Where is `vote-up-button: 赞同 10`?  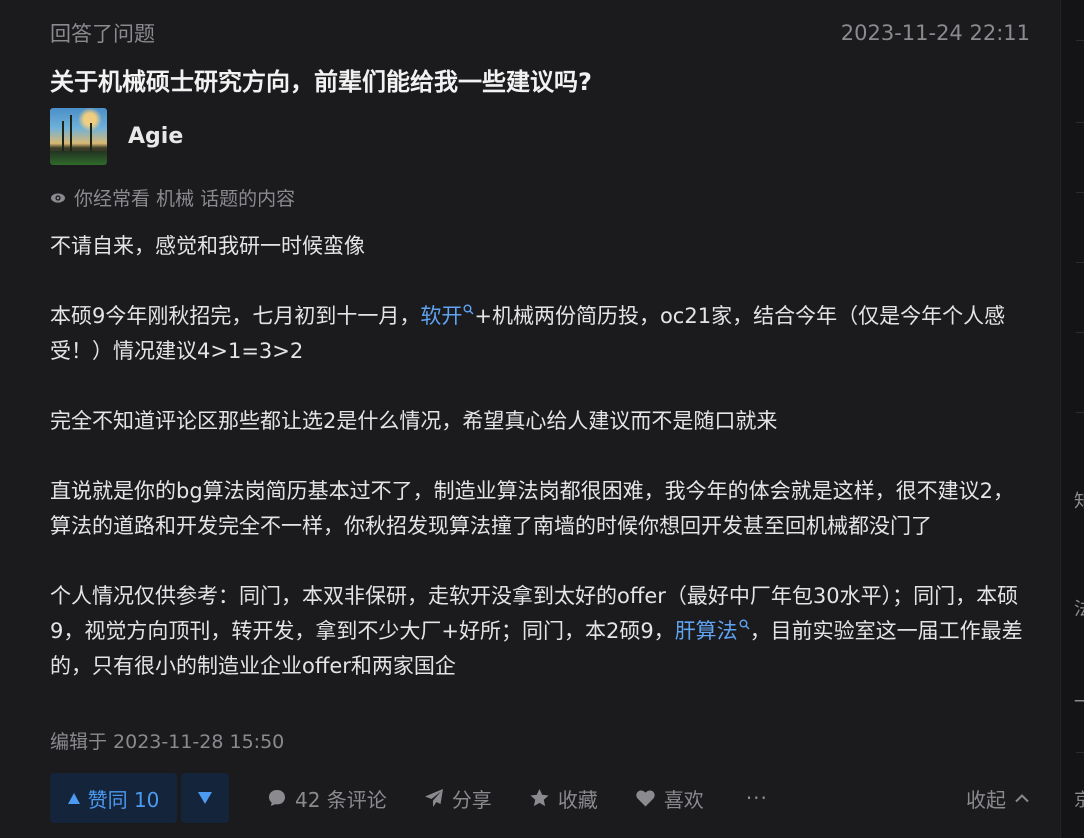
vote-up-button: 赞同 10 is located at coordinates (113, 798).